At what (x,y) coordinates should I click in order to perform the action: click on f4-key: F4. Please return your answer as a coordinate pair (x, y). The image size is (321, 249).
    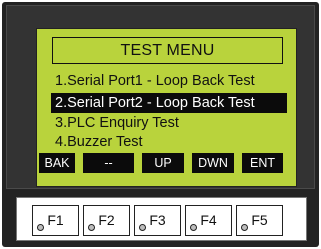
    Looking at the image, I should click on (208, 220).